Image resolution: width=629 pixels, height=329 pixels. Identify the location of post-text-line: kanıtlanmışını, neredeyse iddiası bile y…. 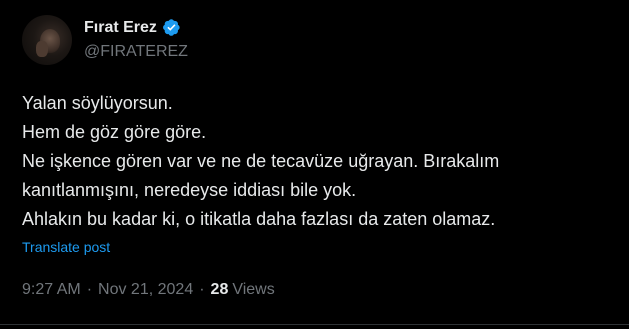
(189, 190).